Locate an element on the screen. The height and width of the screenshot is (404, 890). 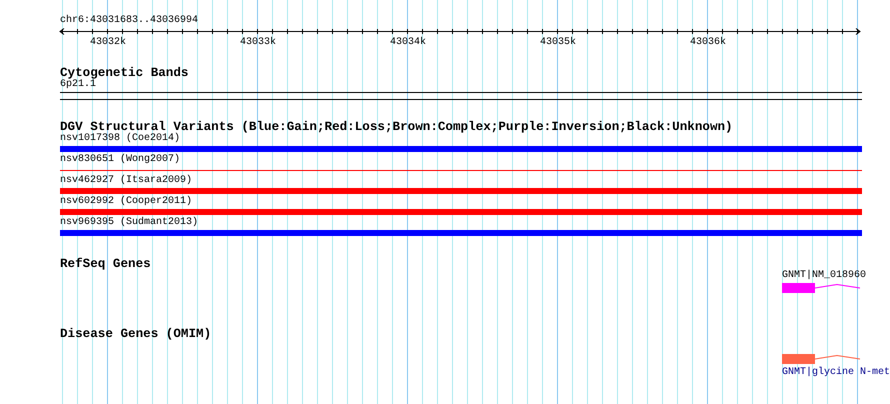
gene-label: GNMT|glycine N-met is located at coordinates (836, 373).